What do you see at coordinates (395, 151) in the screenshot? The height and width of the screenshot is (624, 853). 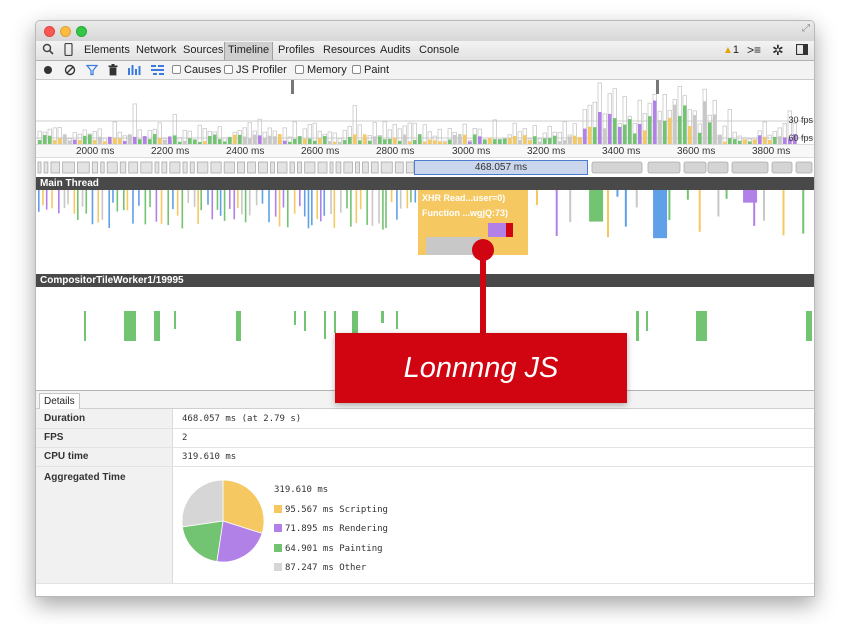 I see `ruler-tick: 2800 ms` at bounding box center [395, 151].